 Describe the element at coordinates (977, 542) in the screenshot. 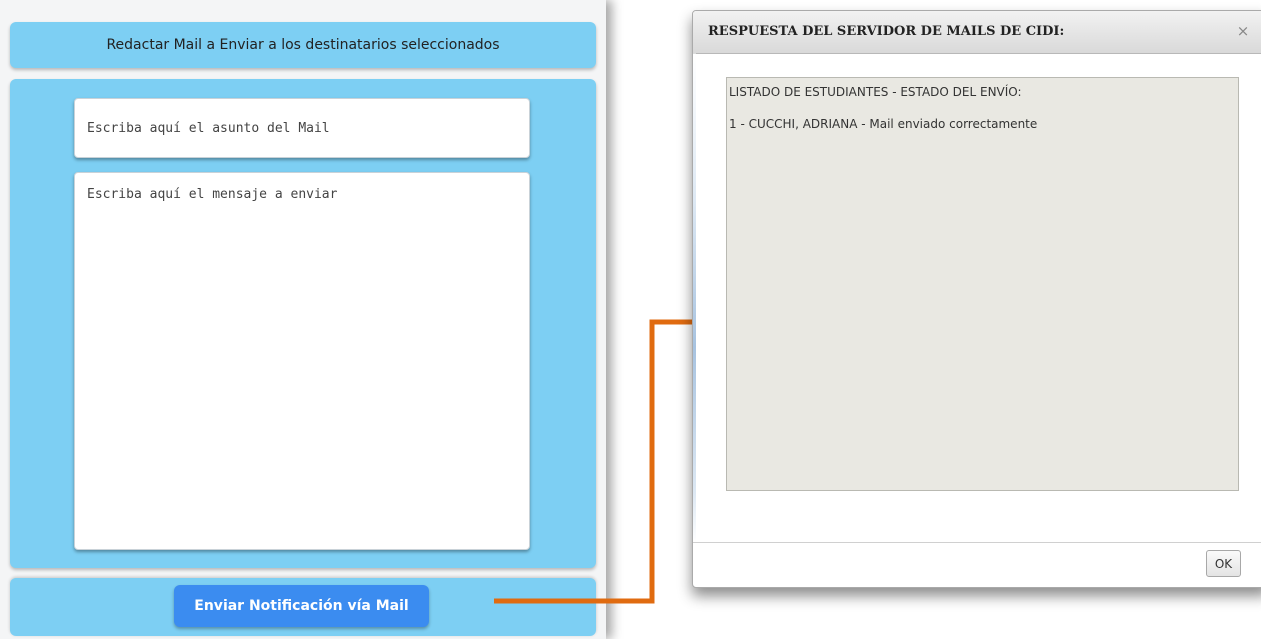

I see `dialog-divider` at that location.